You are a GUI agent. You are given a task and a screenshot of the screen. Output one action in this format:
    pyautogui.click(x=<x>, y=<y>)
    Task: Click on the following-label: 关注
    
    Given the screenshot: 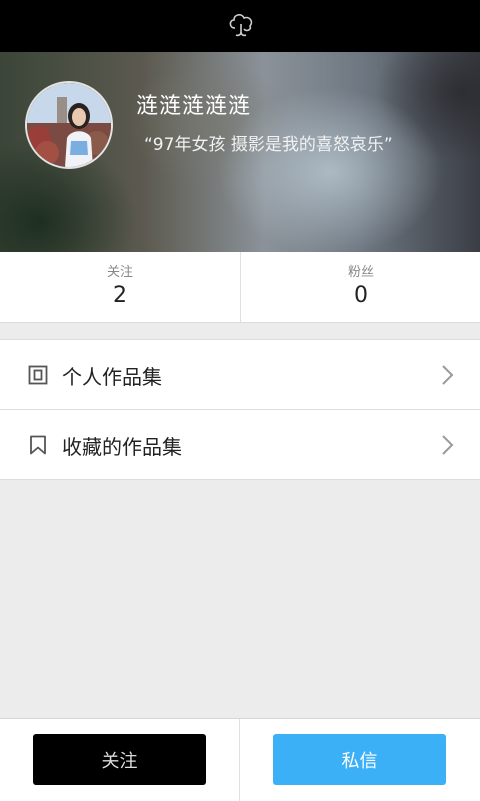 What is the action you would take?
    pyautogui.click(x=119, y=272)
    